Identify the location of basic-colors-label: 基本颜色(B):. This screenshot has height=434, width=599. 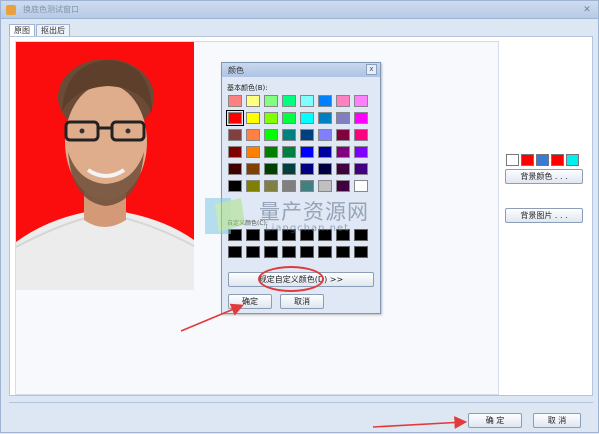
(247, 88).